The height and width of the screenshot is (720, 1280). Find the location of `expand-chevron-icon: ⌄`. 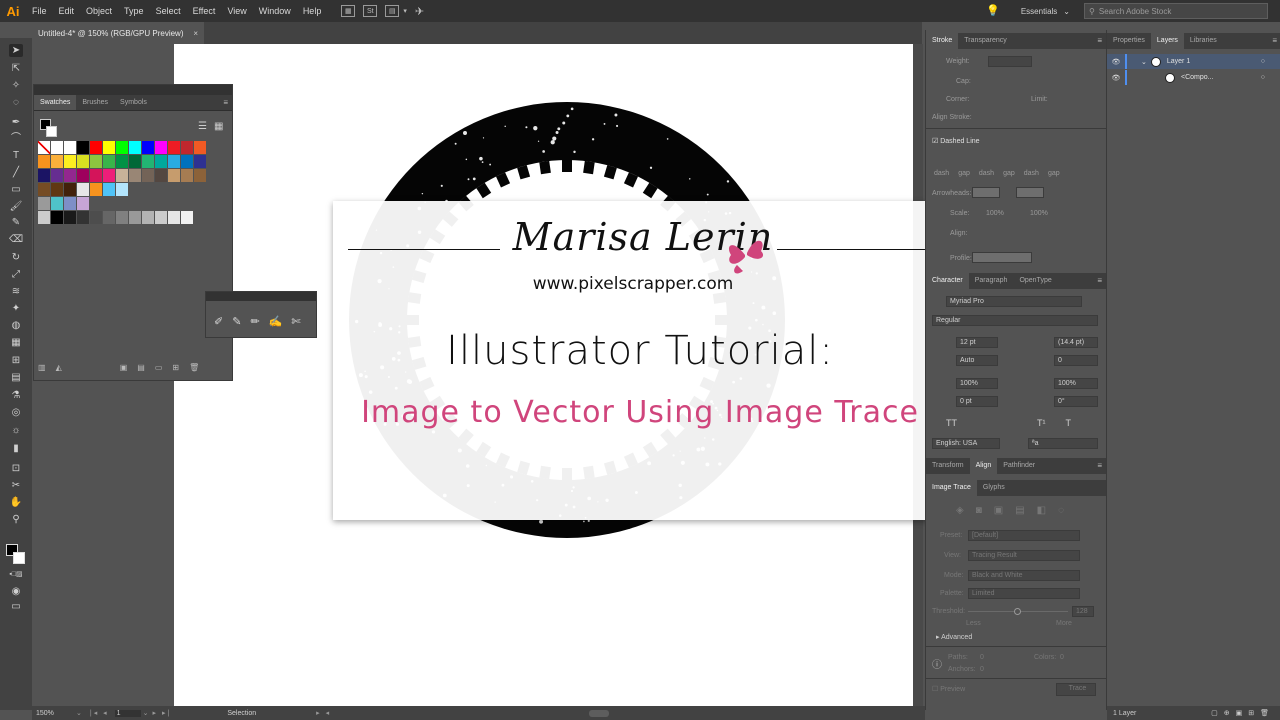

expand-chevron-icon: ⌄ is located at coordinates (1144, 62).